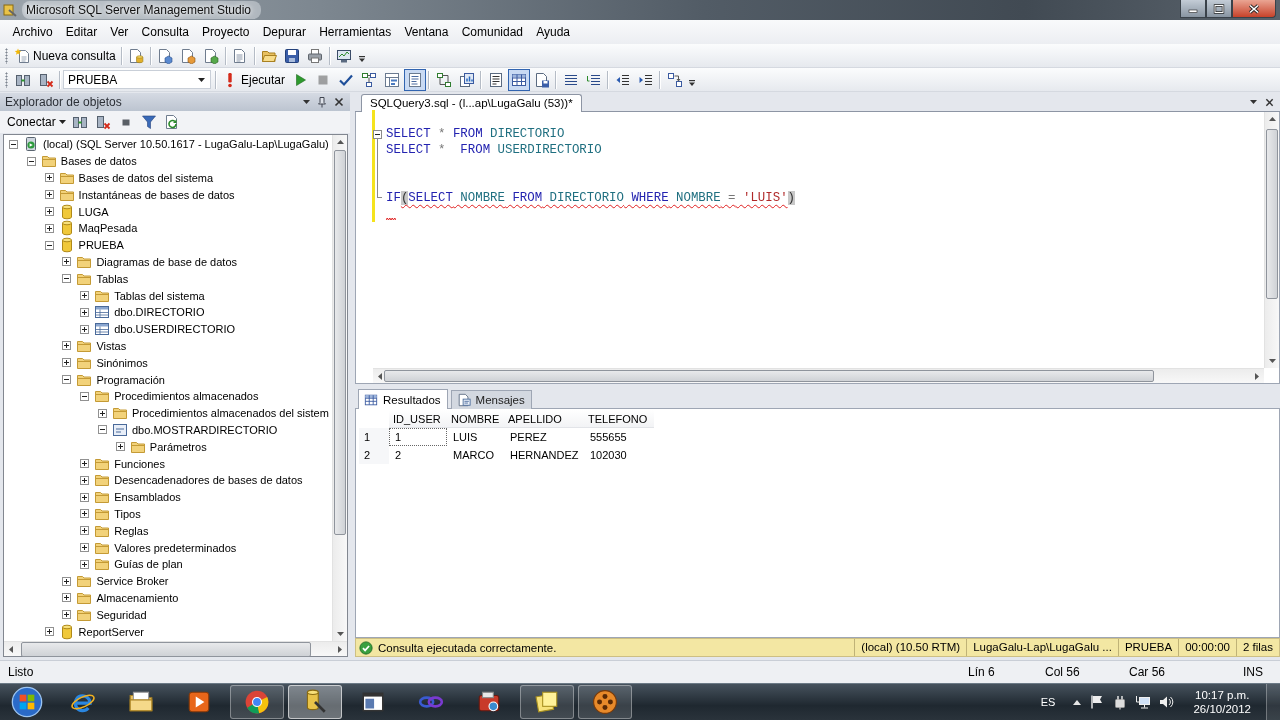 Image resolution: width=1280 pixels, height=720 pixels. What do you see at coordinates (139, 463) in the screenshot?
I see `tree-item: Funciones` at bounding box center [139, 463].